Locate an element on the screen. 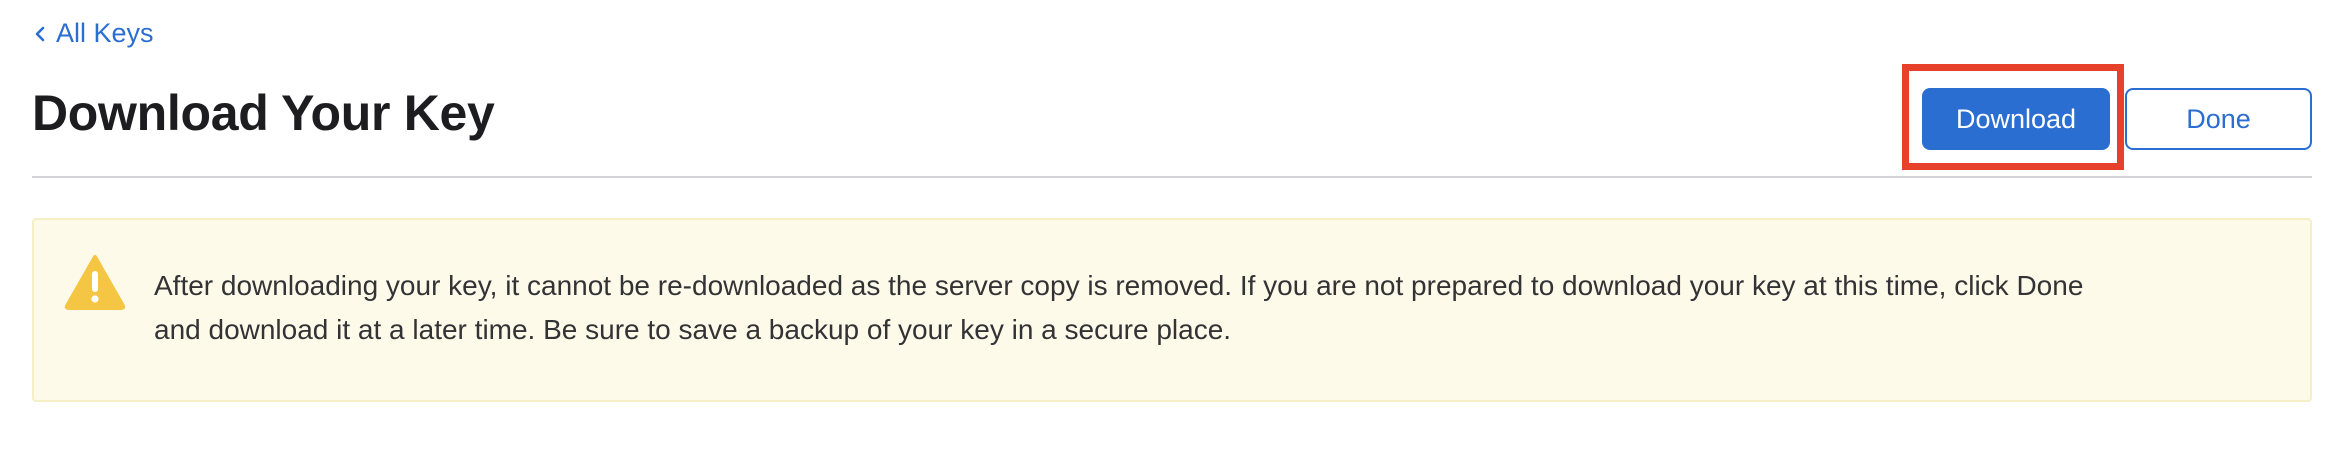 The height and width of the screenshot is (460, 2342). header-divider is located at coordinates (1172, 177).